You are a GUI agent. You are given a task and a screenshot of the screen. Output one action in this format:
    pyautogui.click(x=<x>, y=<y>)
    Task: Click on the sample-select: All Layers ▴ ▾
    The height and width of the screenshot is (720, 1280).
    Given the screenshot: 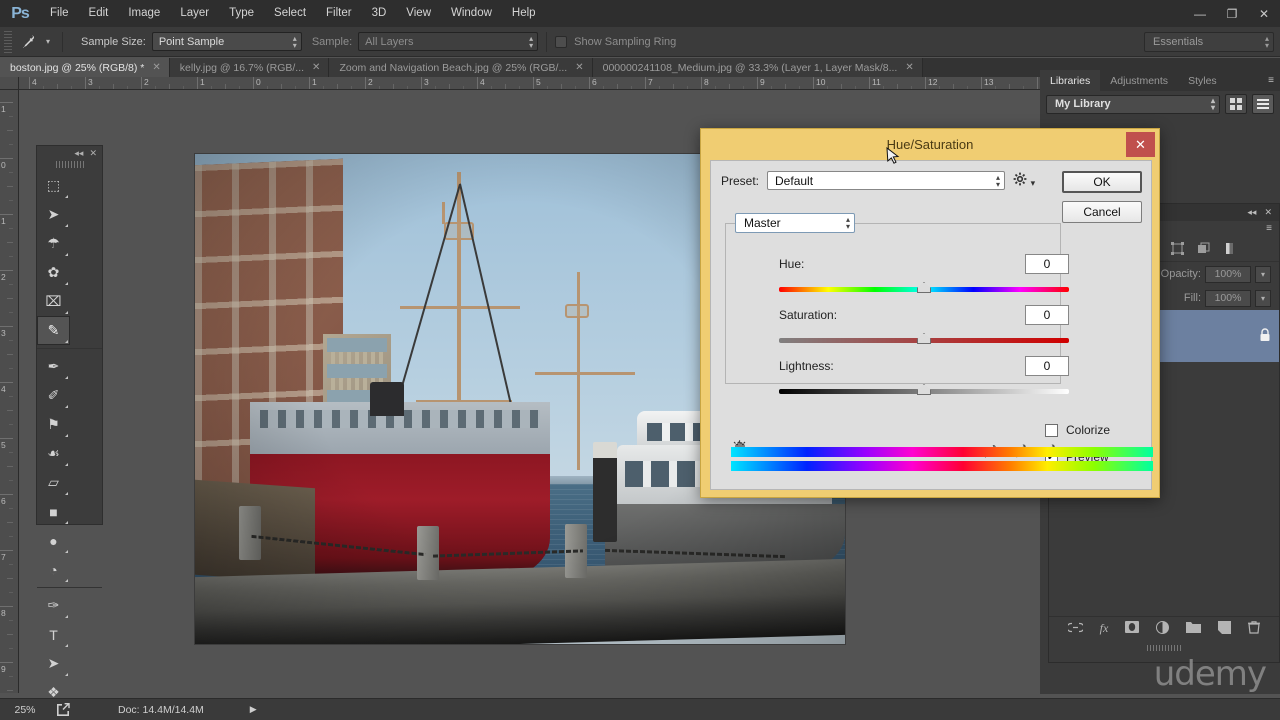 What is the action you would take?
    pyautogui.click(x=448, y=41)
    